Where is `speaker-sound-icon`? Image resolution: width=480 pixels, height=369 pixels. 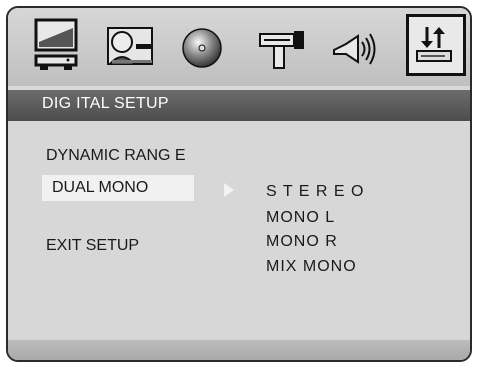 speaker-sound-icon is located at coordinates (358, 45).